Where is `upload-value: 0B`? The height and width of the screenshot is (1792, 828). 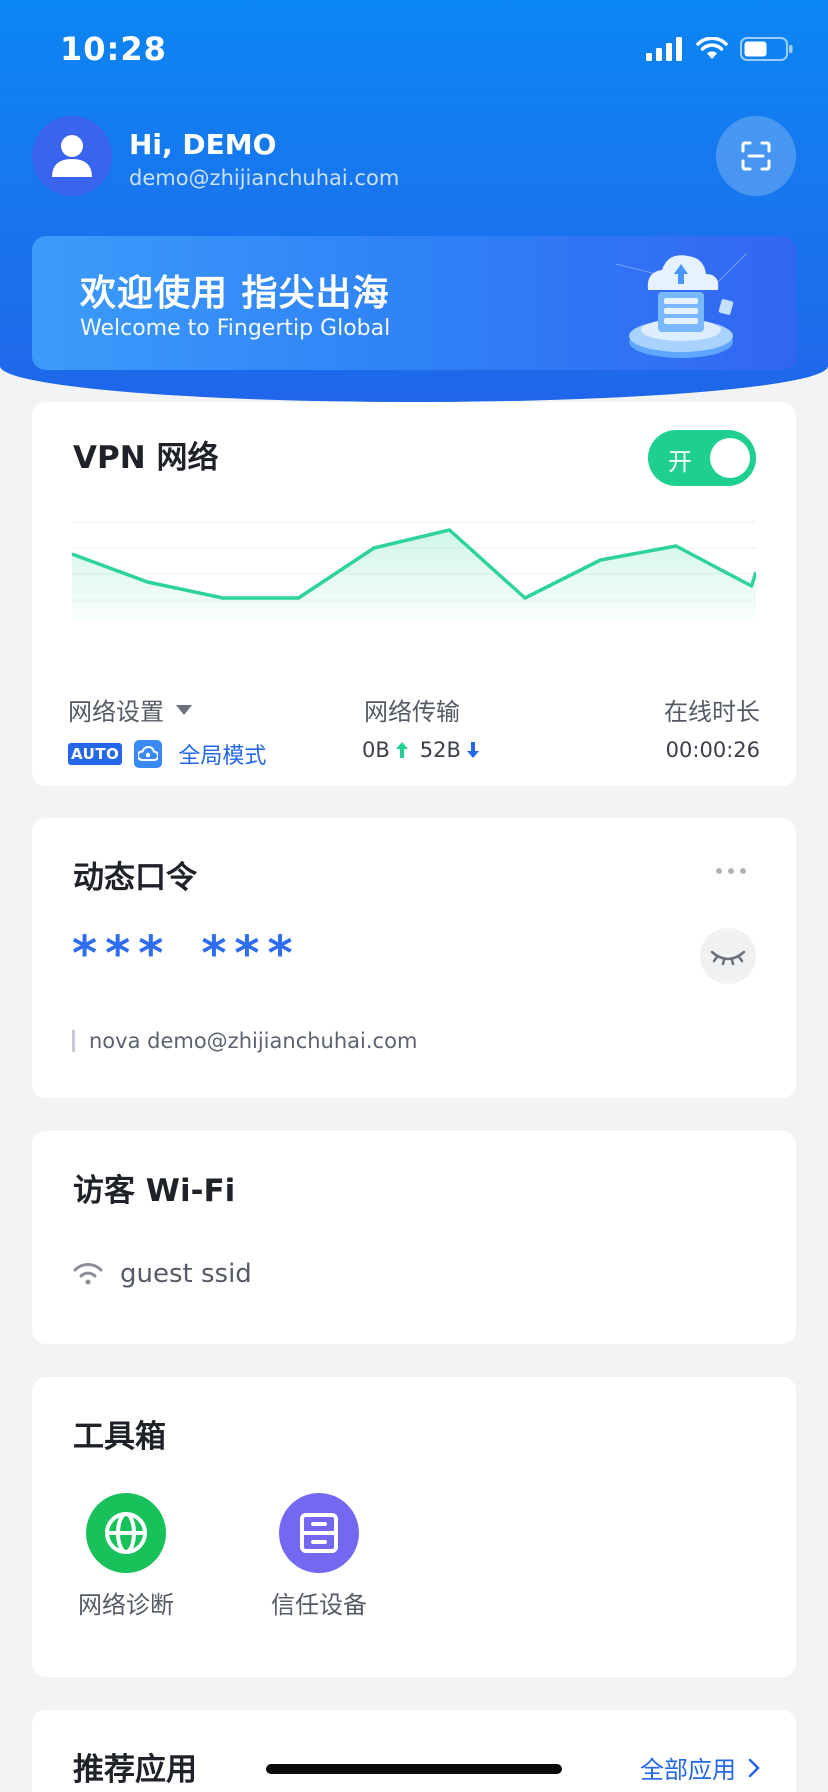 upload-value: 0B is located at coordinates (376, 750).